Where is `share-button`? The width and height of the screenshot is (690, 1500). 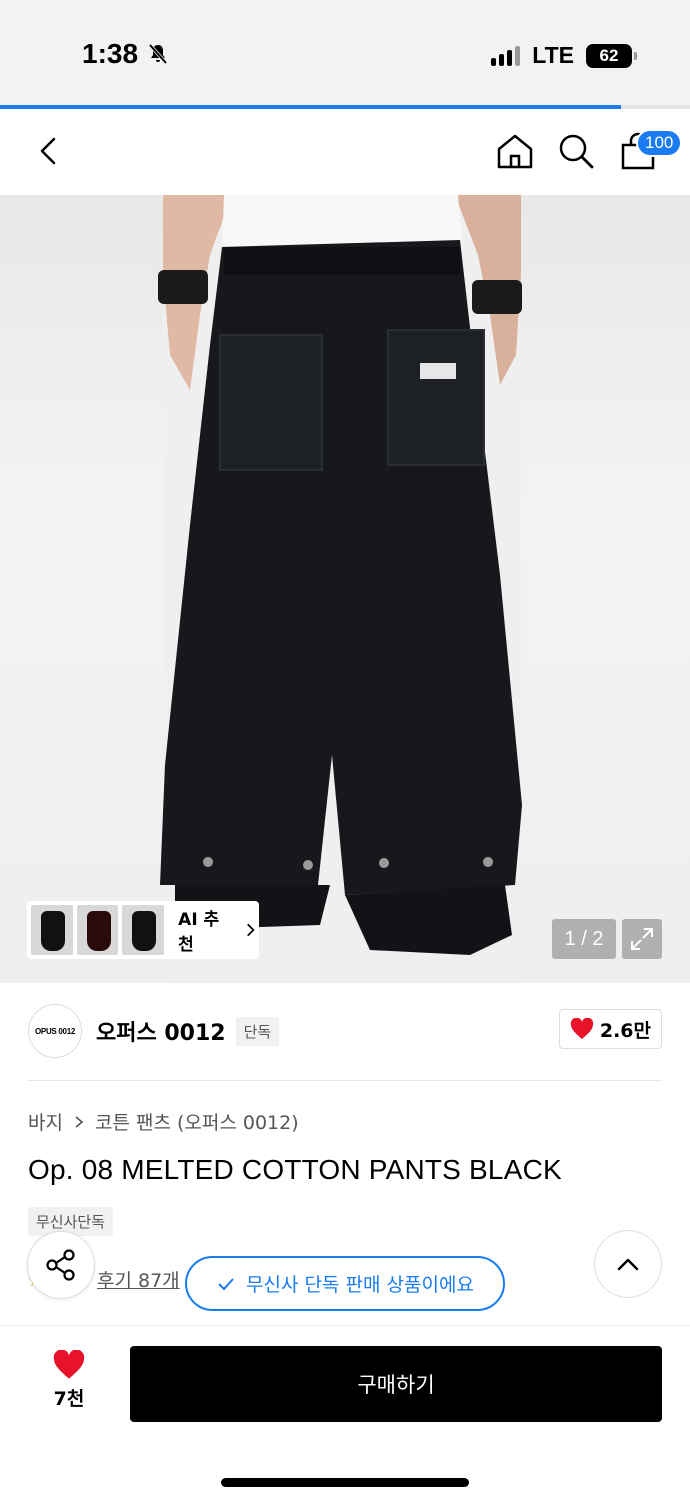 share-button is located at coordinates (61, 1265).